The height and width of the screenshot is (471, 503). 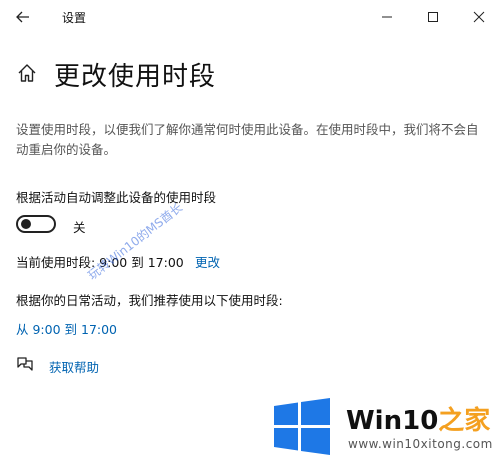 What do you see at coordinates (79, 227) in the screenshot?
I see `toggle-state-label: 关` at bounding box center [79, 227].